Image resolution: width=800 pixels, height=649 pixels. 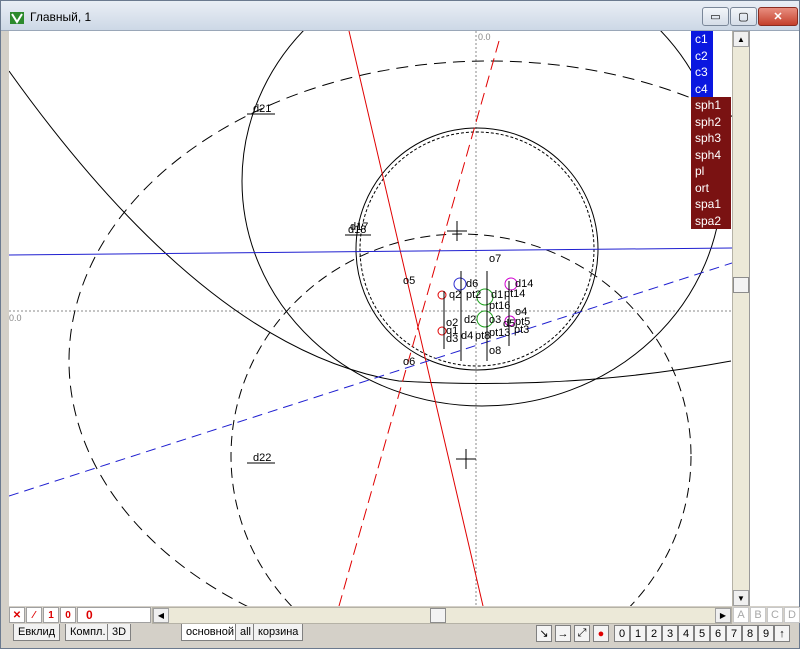 What do you see at coordinates (495, 259) in the screenshot?
I see `label-o7: o7` at bounding box center [495, 259].